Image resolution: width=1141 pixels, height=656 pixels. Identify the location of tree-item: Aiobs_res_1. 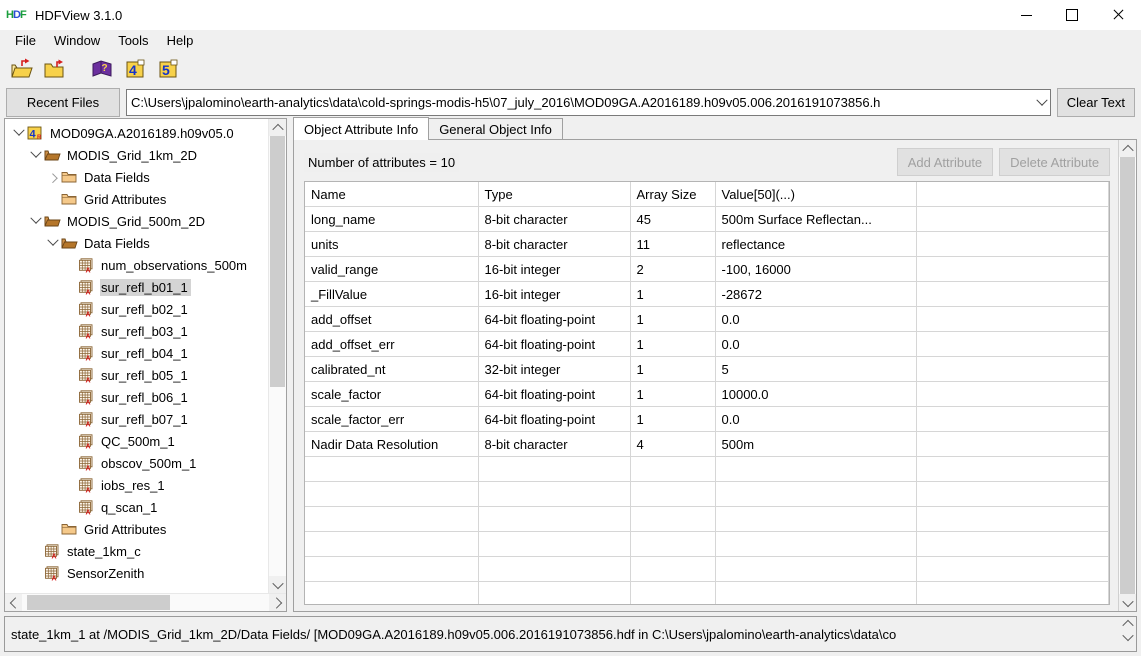
(136, 485).